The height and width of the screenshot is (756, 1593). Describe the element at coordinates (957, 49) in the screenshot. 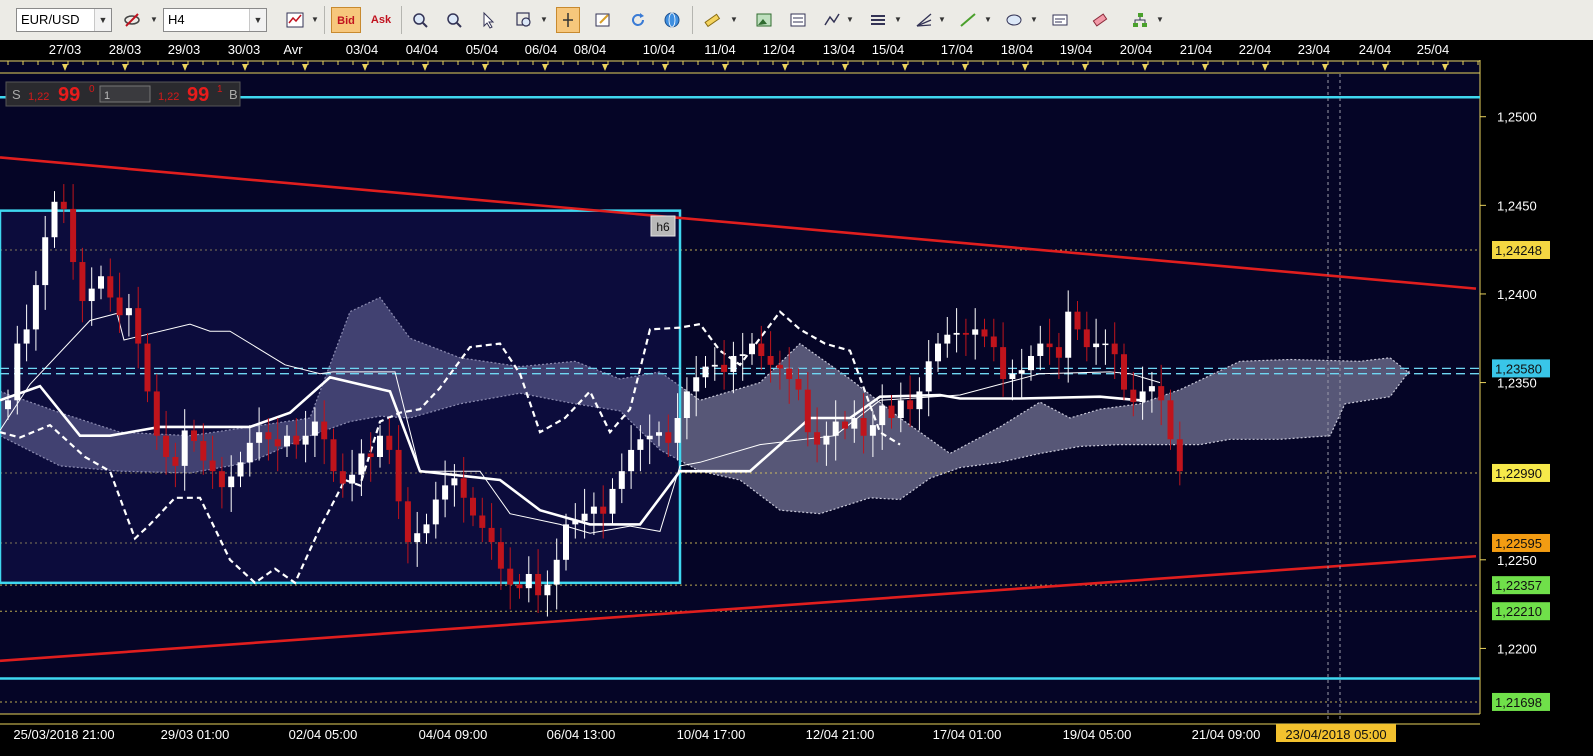

I see `top-date-label: 17/04` at that location.